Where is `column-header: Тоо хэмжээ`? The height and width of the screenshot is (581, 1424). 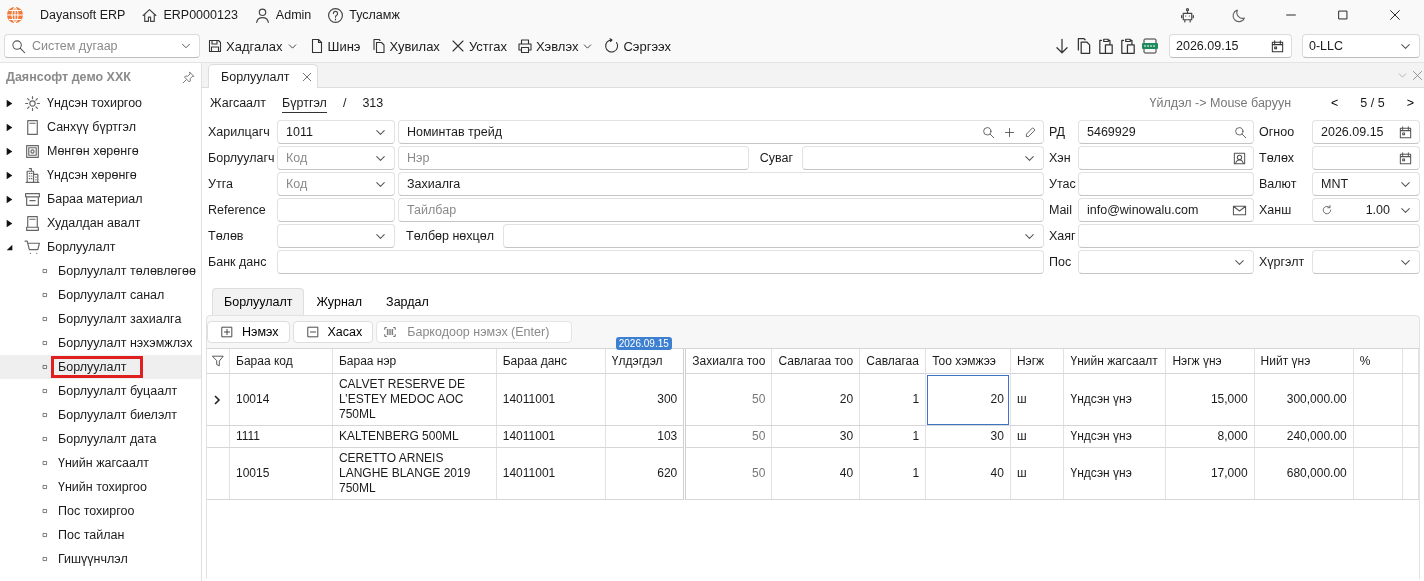
column-header: Тоо хэмжээ is located at coordinates (964, 361).